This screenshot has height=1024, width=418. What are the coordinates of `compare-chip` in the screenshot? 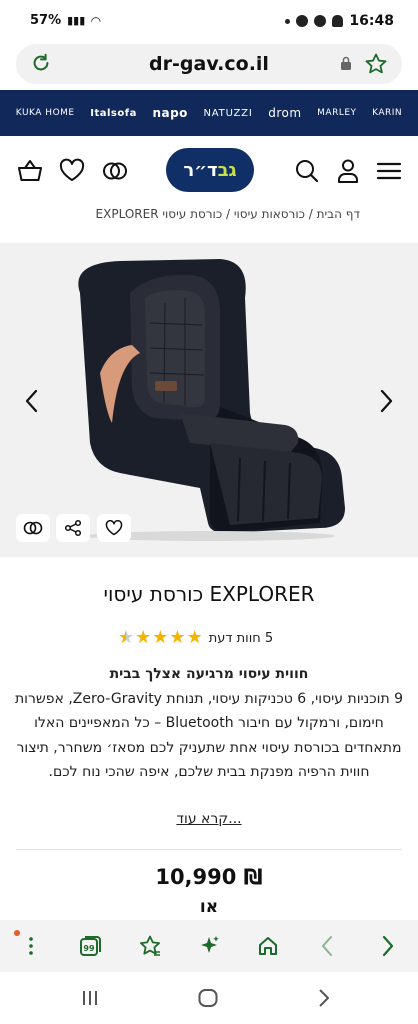 It's located at (33, 528).